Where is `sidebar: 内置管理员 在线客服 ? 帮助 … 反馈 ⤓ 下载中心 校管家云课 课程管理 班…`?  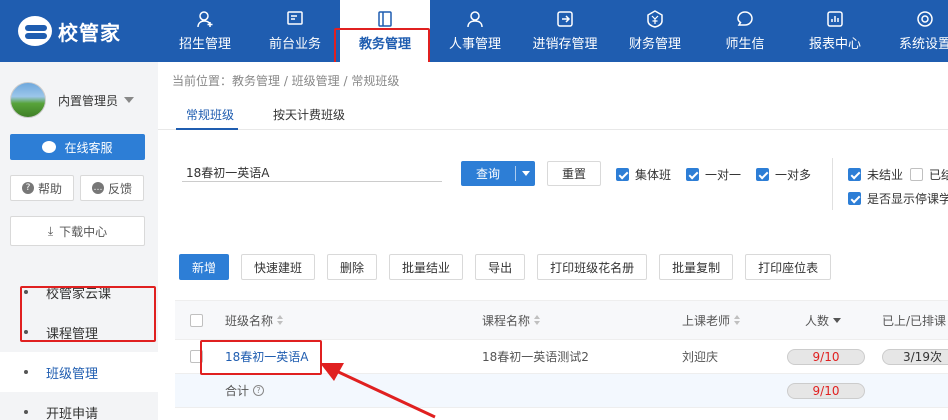
sidebar: 内置管理员 在线客服 ? 帮助 … 反馈 ⤓ 下载中心 校管家云课 课程管理 班… is located at coordinates (79, 241).